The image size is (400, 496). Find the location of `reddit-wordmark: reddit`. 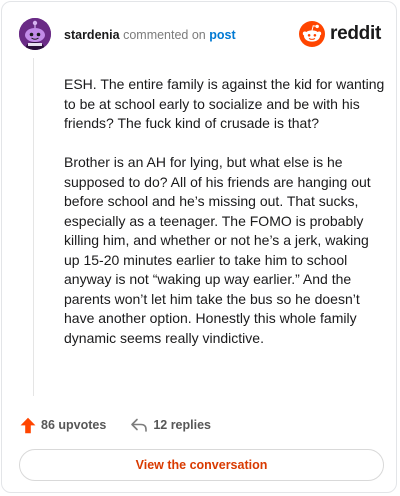

reddit-wordmark: reddit is located at coordinates (355, 33).